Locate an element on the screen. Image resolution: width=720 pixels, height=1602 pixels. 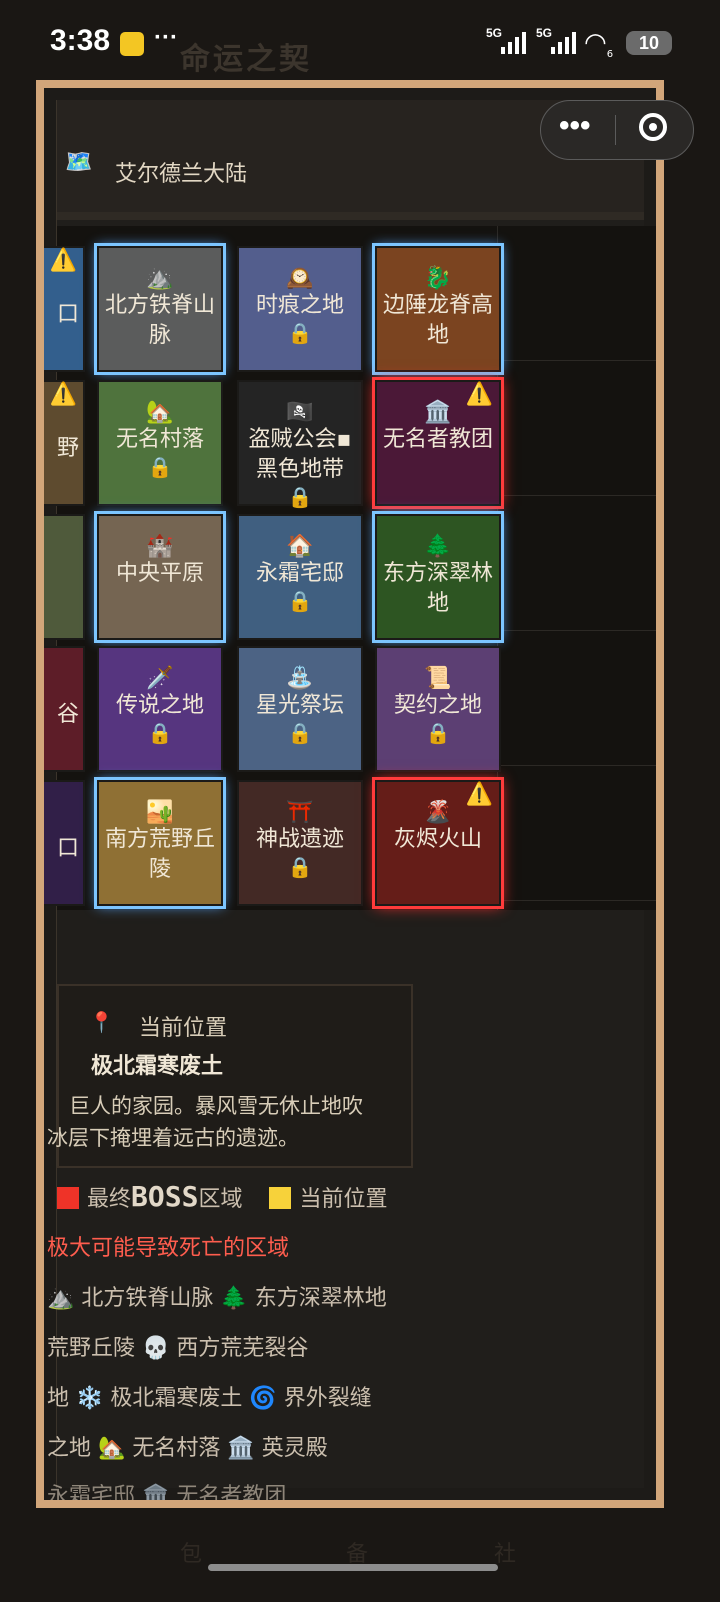
region-icon: 🏠 is located at coordinates (300, 546).